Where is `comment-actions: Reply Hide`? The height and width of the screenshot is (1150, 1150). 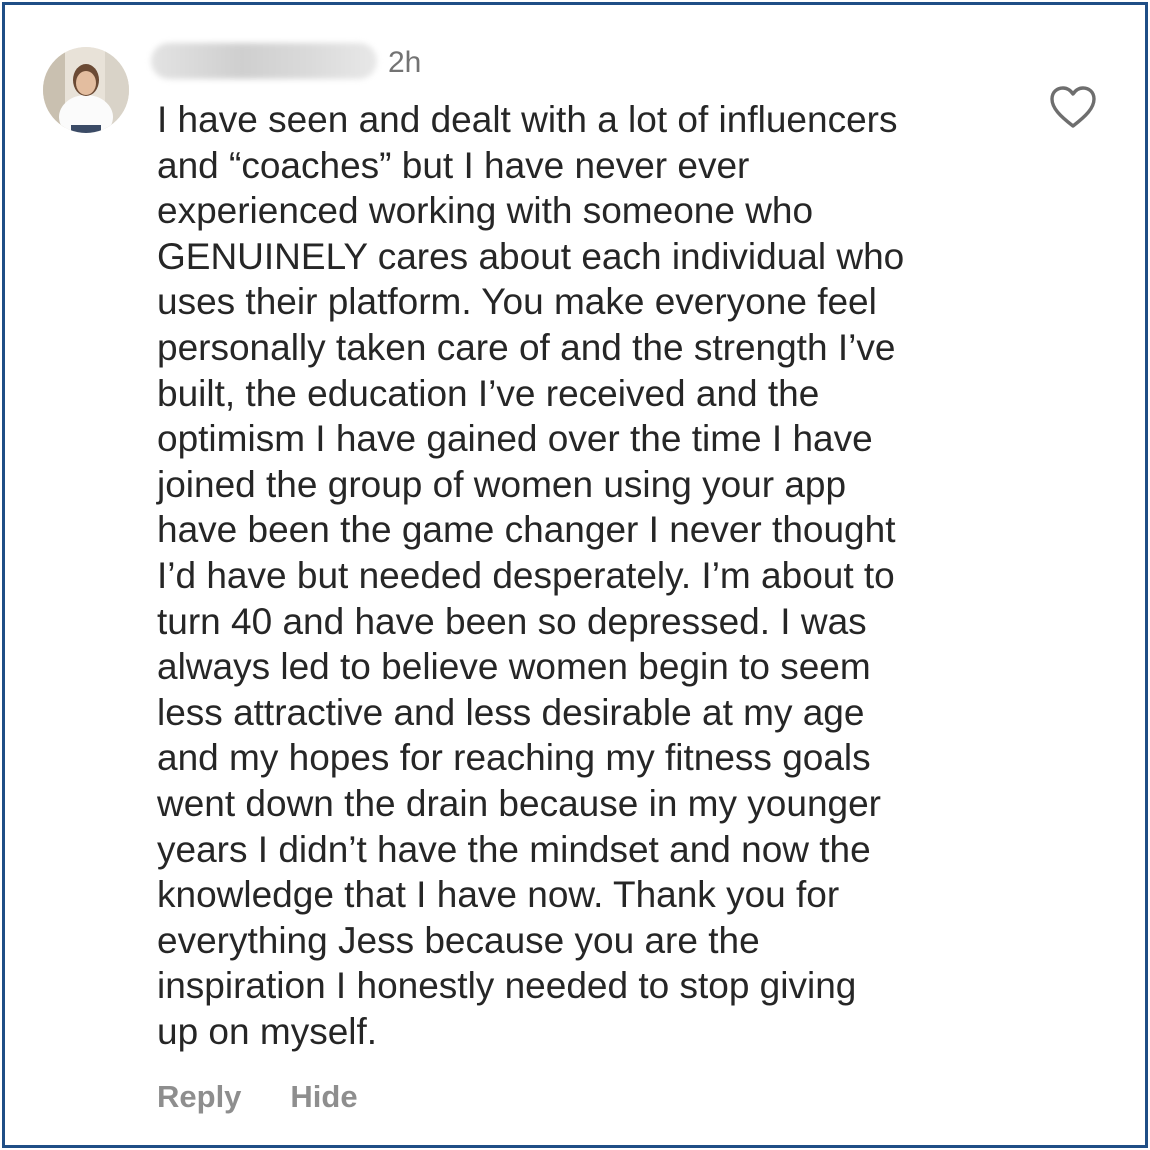 comment-actions: Reply Hide is located at coordinates (257, 1097).